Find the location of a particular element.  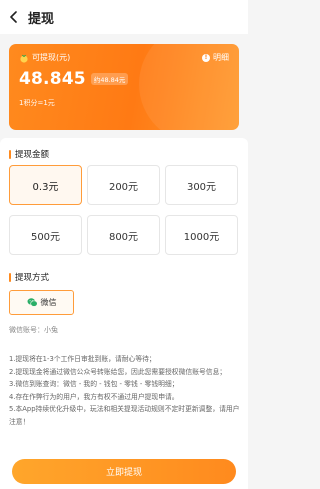

balance-card: 可提现(元) ! 明细 48.845 约48.84元 1积分=1元 is located at coordinates (124, 87).